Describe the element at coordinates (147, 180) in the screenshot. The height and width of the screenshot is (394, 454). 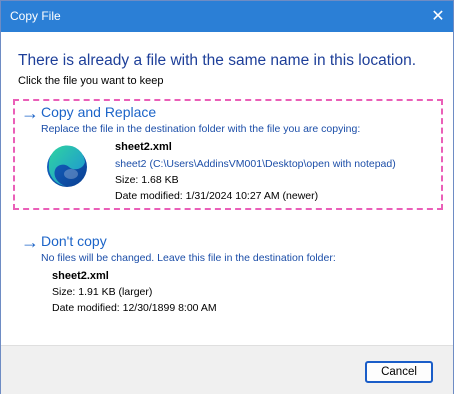
I see `source-file-size: Size: 1.68 KB` at that location.